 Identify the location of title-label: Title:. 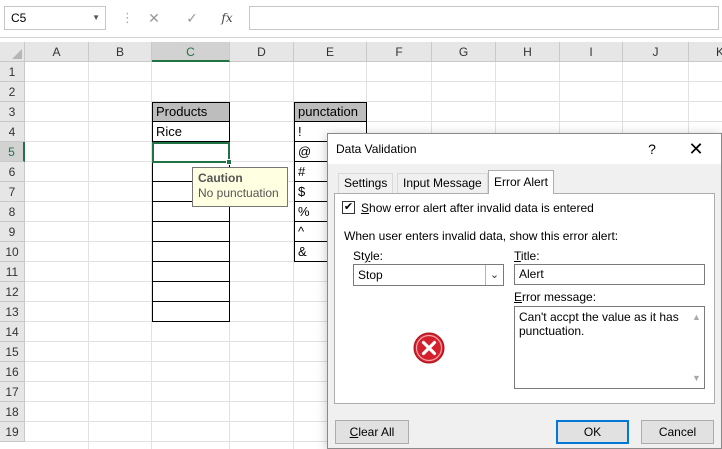
(527, 256).